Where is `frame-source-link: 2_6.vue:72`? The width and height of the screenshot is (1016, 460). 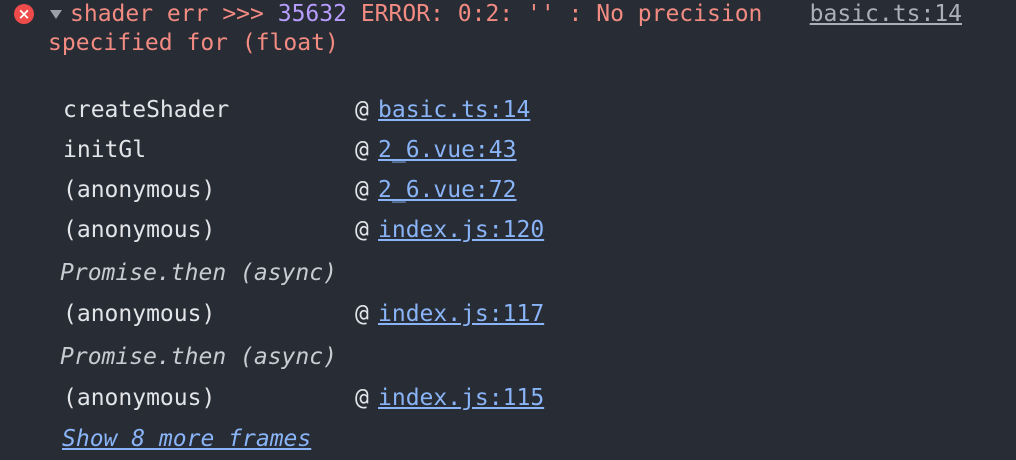 frame-source-link: 2_6.vue:72 is located at coordinates (447, 190).